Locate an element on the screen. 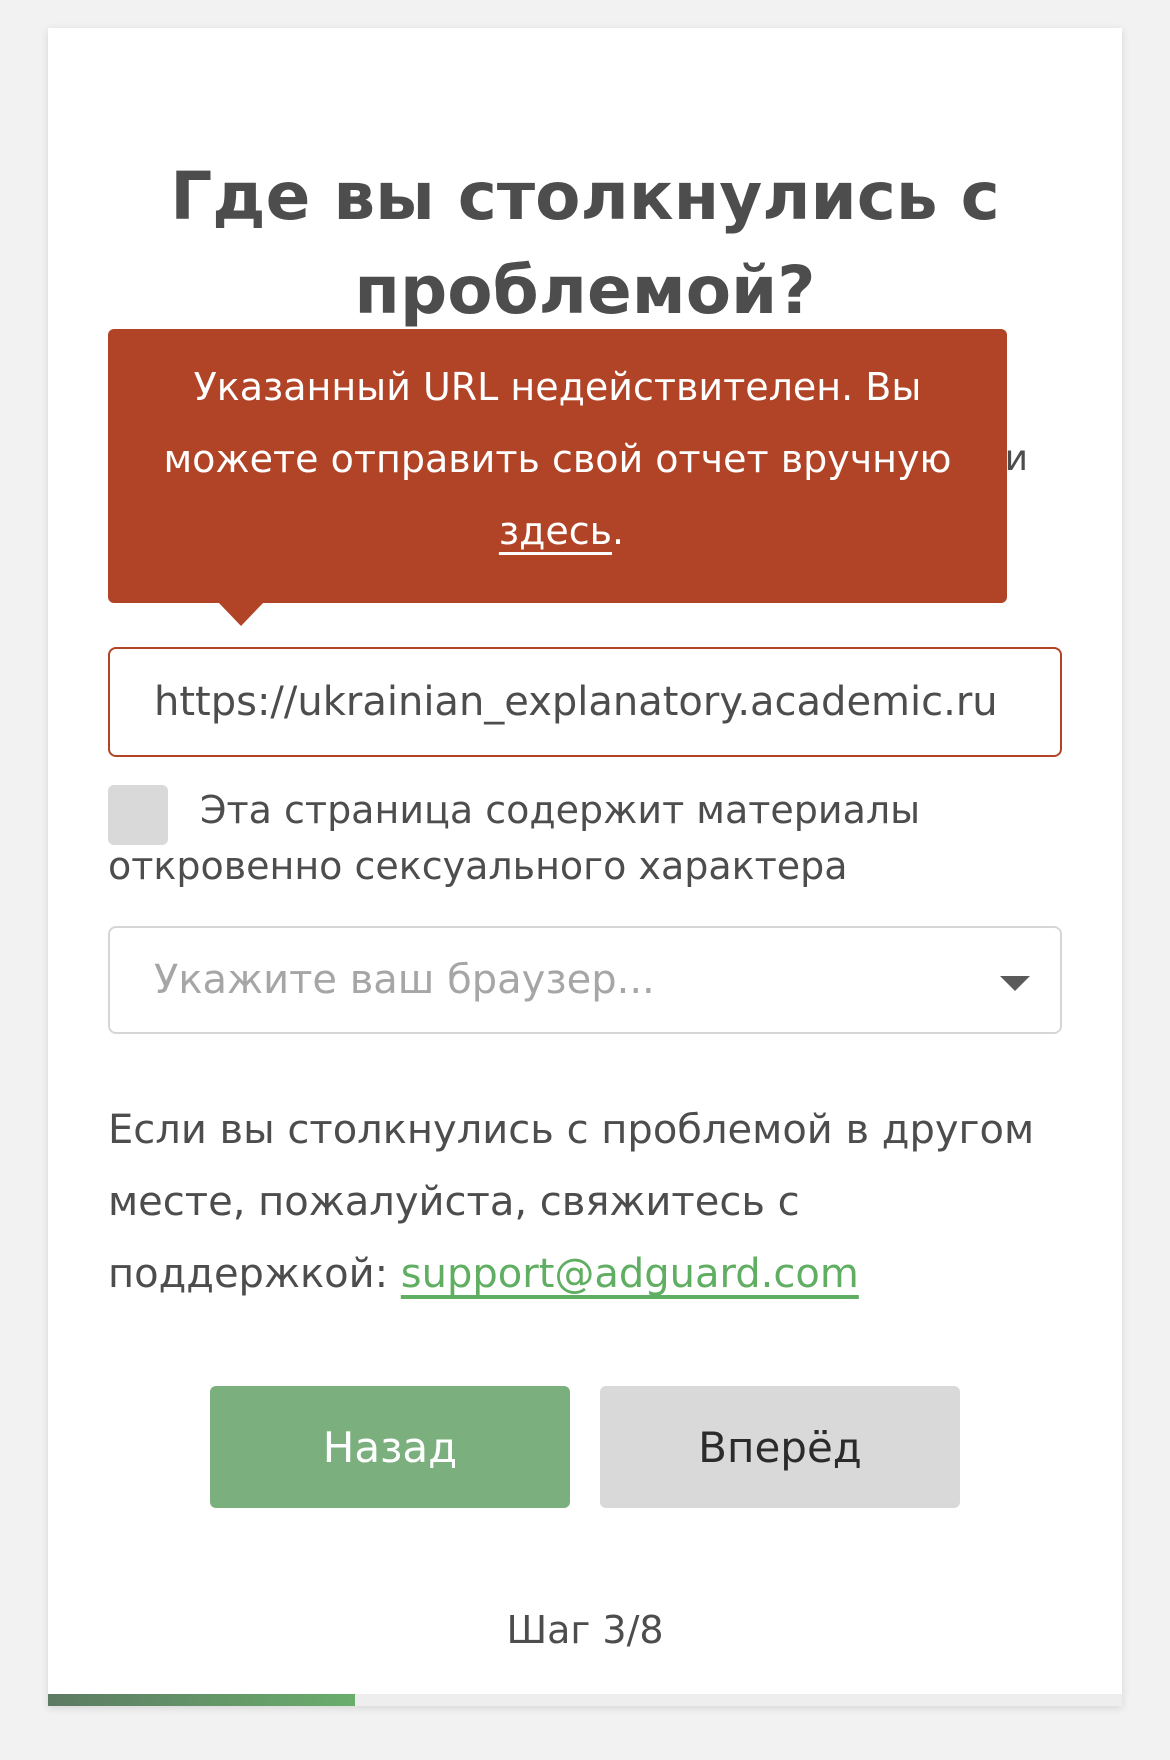 This screenshot has width=1170, height=1760. next-button: Вперёд is located at coordinates (780, 1447).